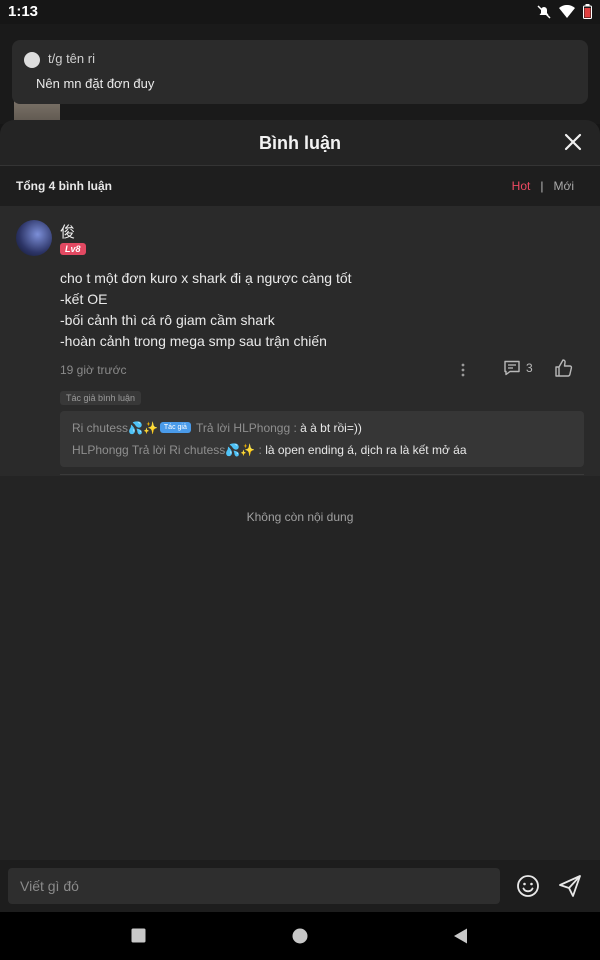 This screenshot has width=600, height=960. Describe the element at coordinates (528, 886) in the screenshot. I see `emoji-icon` at that location.